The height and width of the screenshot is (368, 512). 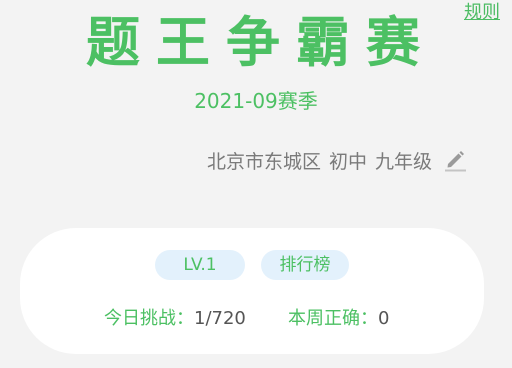 I want to click on season-label: 2021-09赛季, so click(x=256, y=101).